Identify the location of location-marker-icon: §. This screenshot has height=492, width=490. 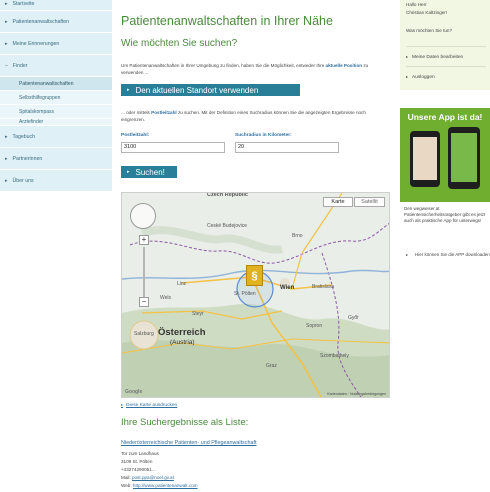
(254, 275).